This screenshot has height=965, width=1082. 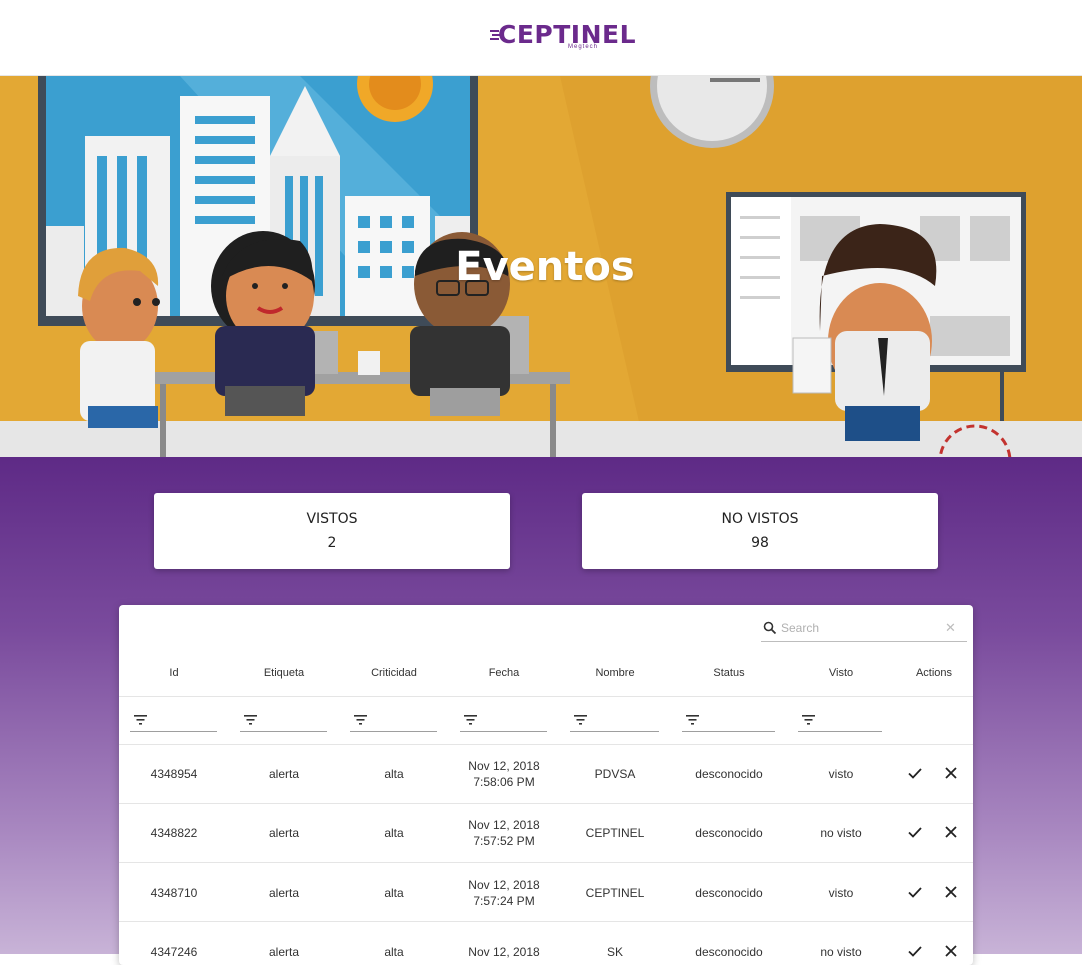 What do you see at coordinates (504, 781) in the screenshot?
I see `fecha-time: 7:58:06 PM` at bounding box center [504, 781].